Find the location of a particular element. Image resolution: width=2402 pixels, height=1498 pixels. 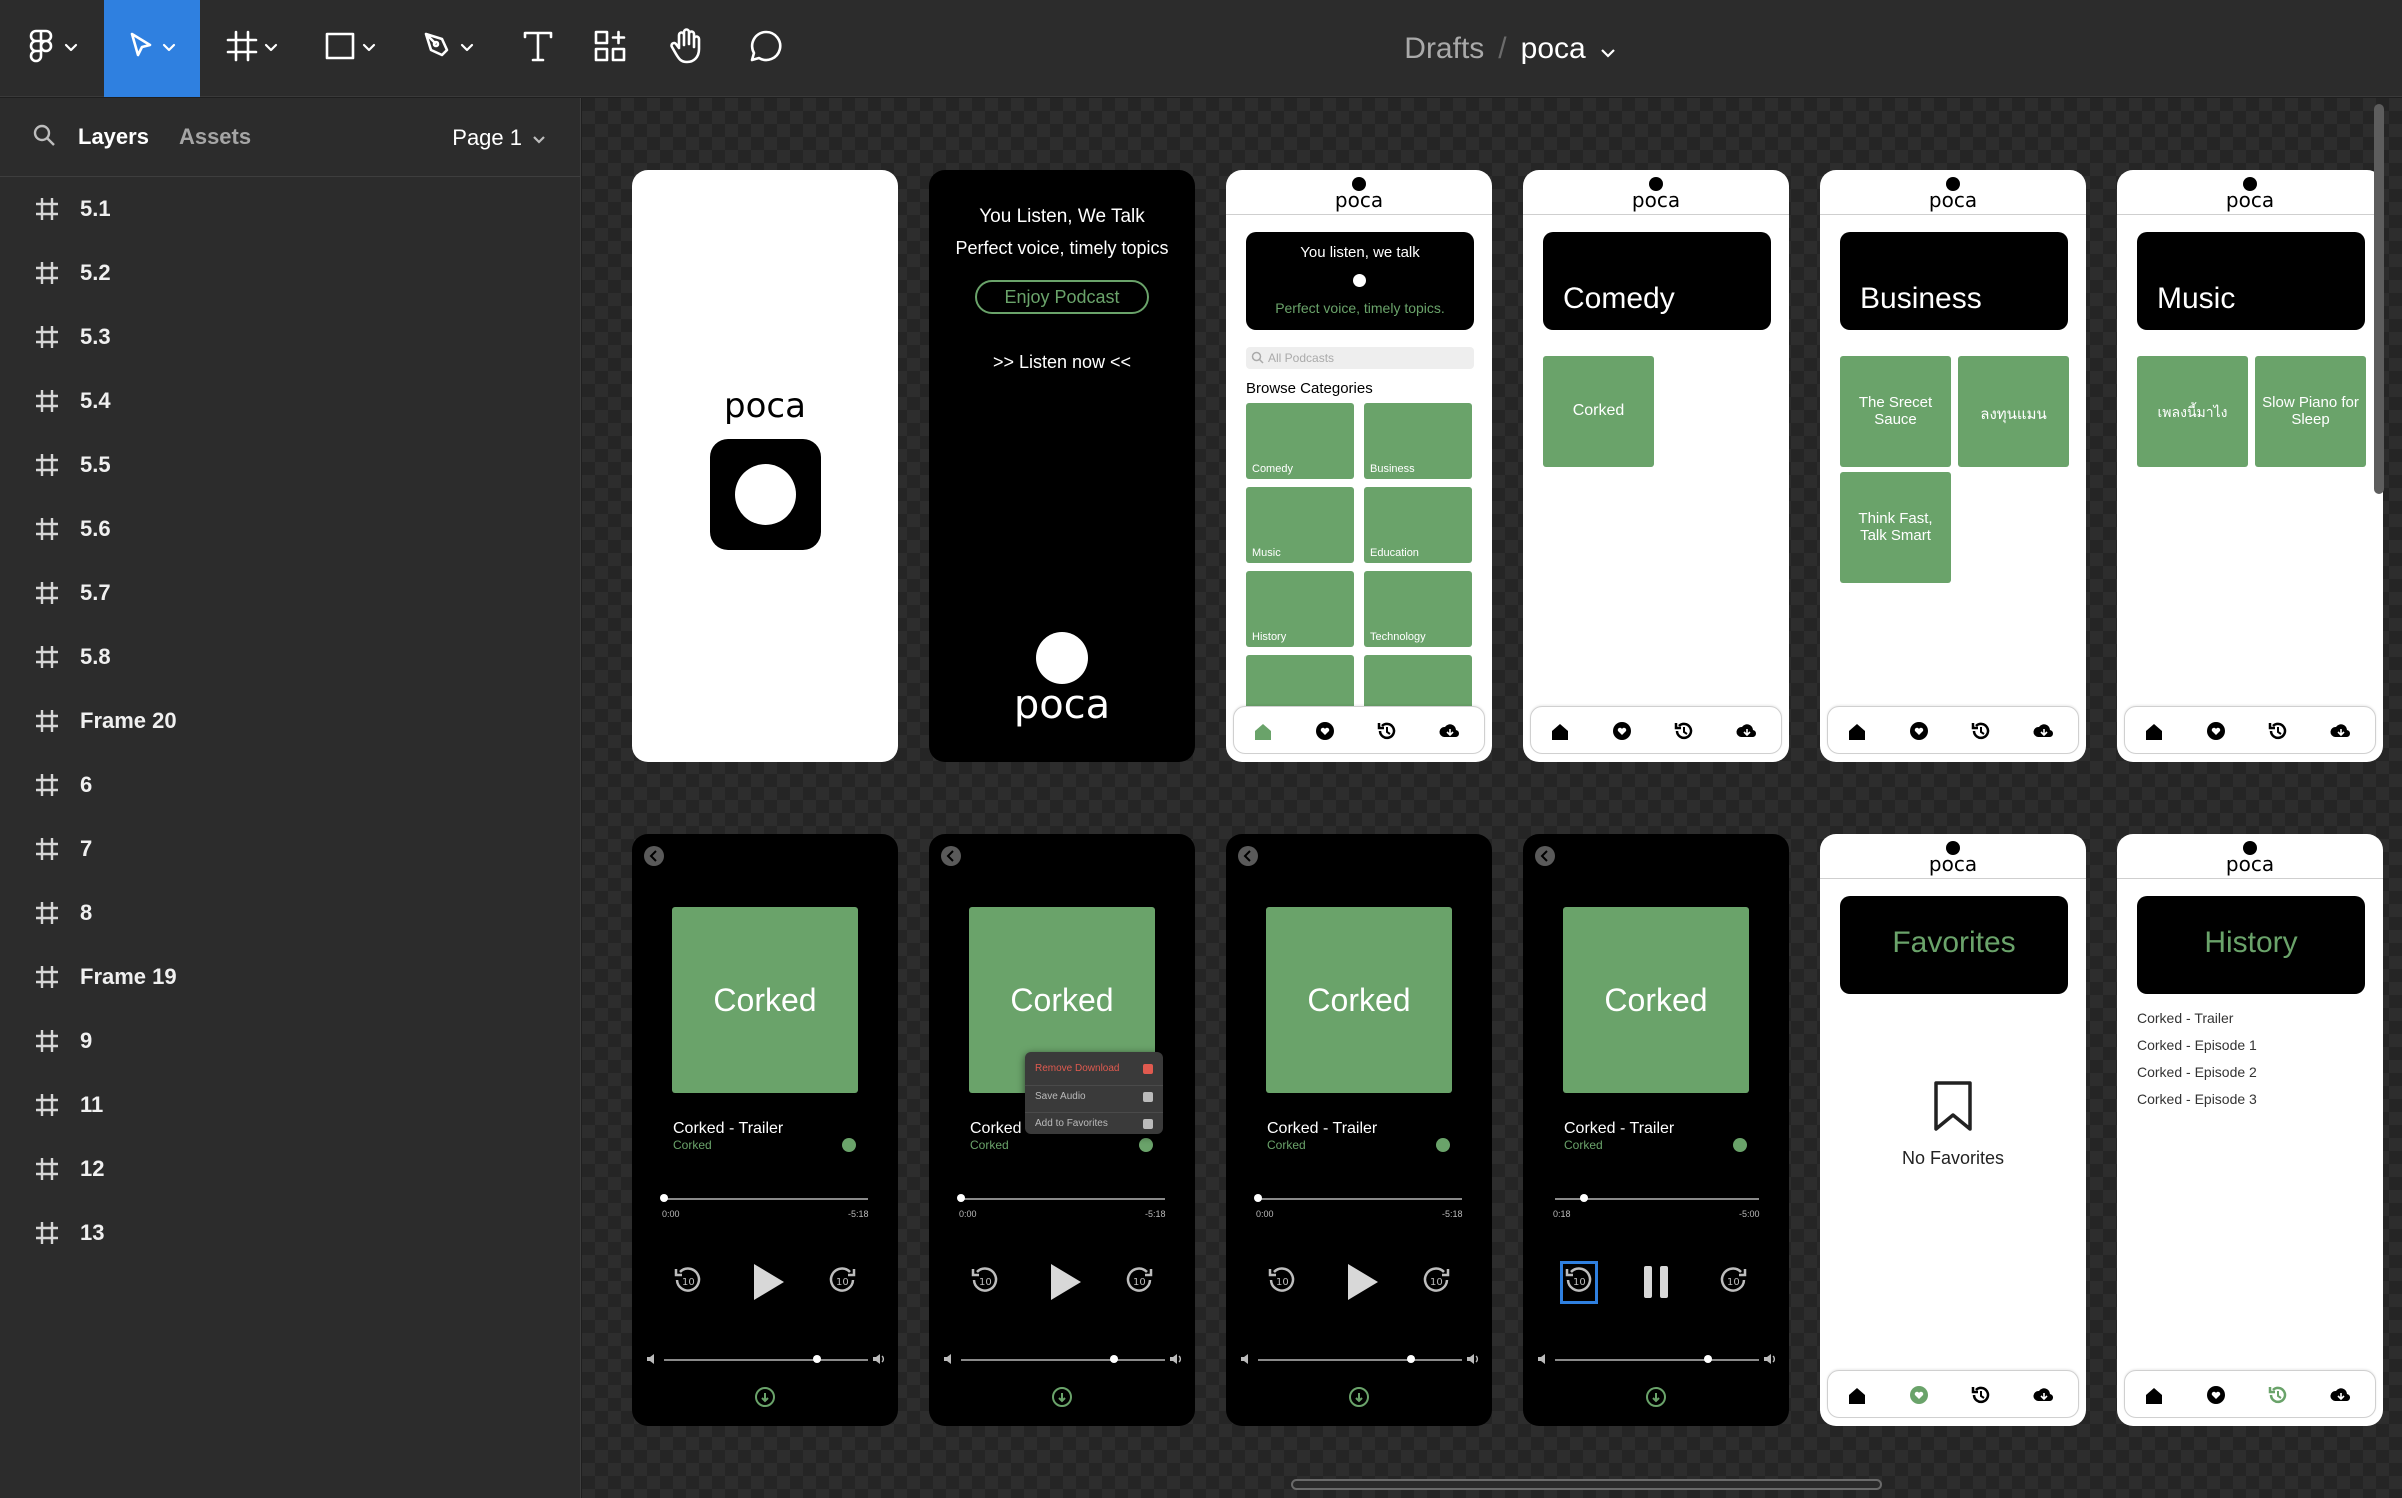

category-tile: Technology is located at coordinates (1418, 609).